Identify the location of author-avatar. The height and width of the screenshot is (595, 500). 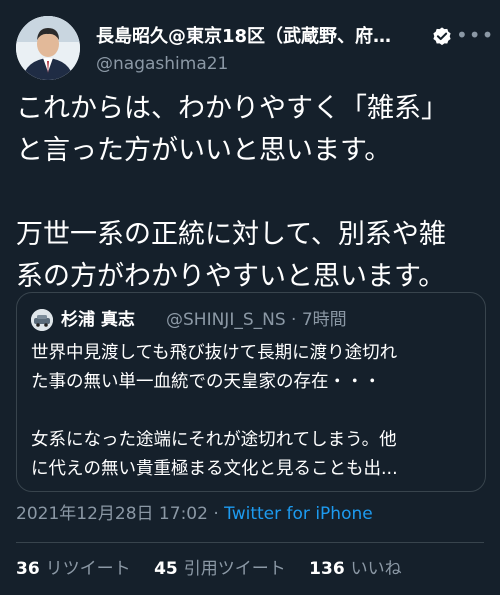
(48, 48).